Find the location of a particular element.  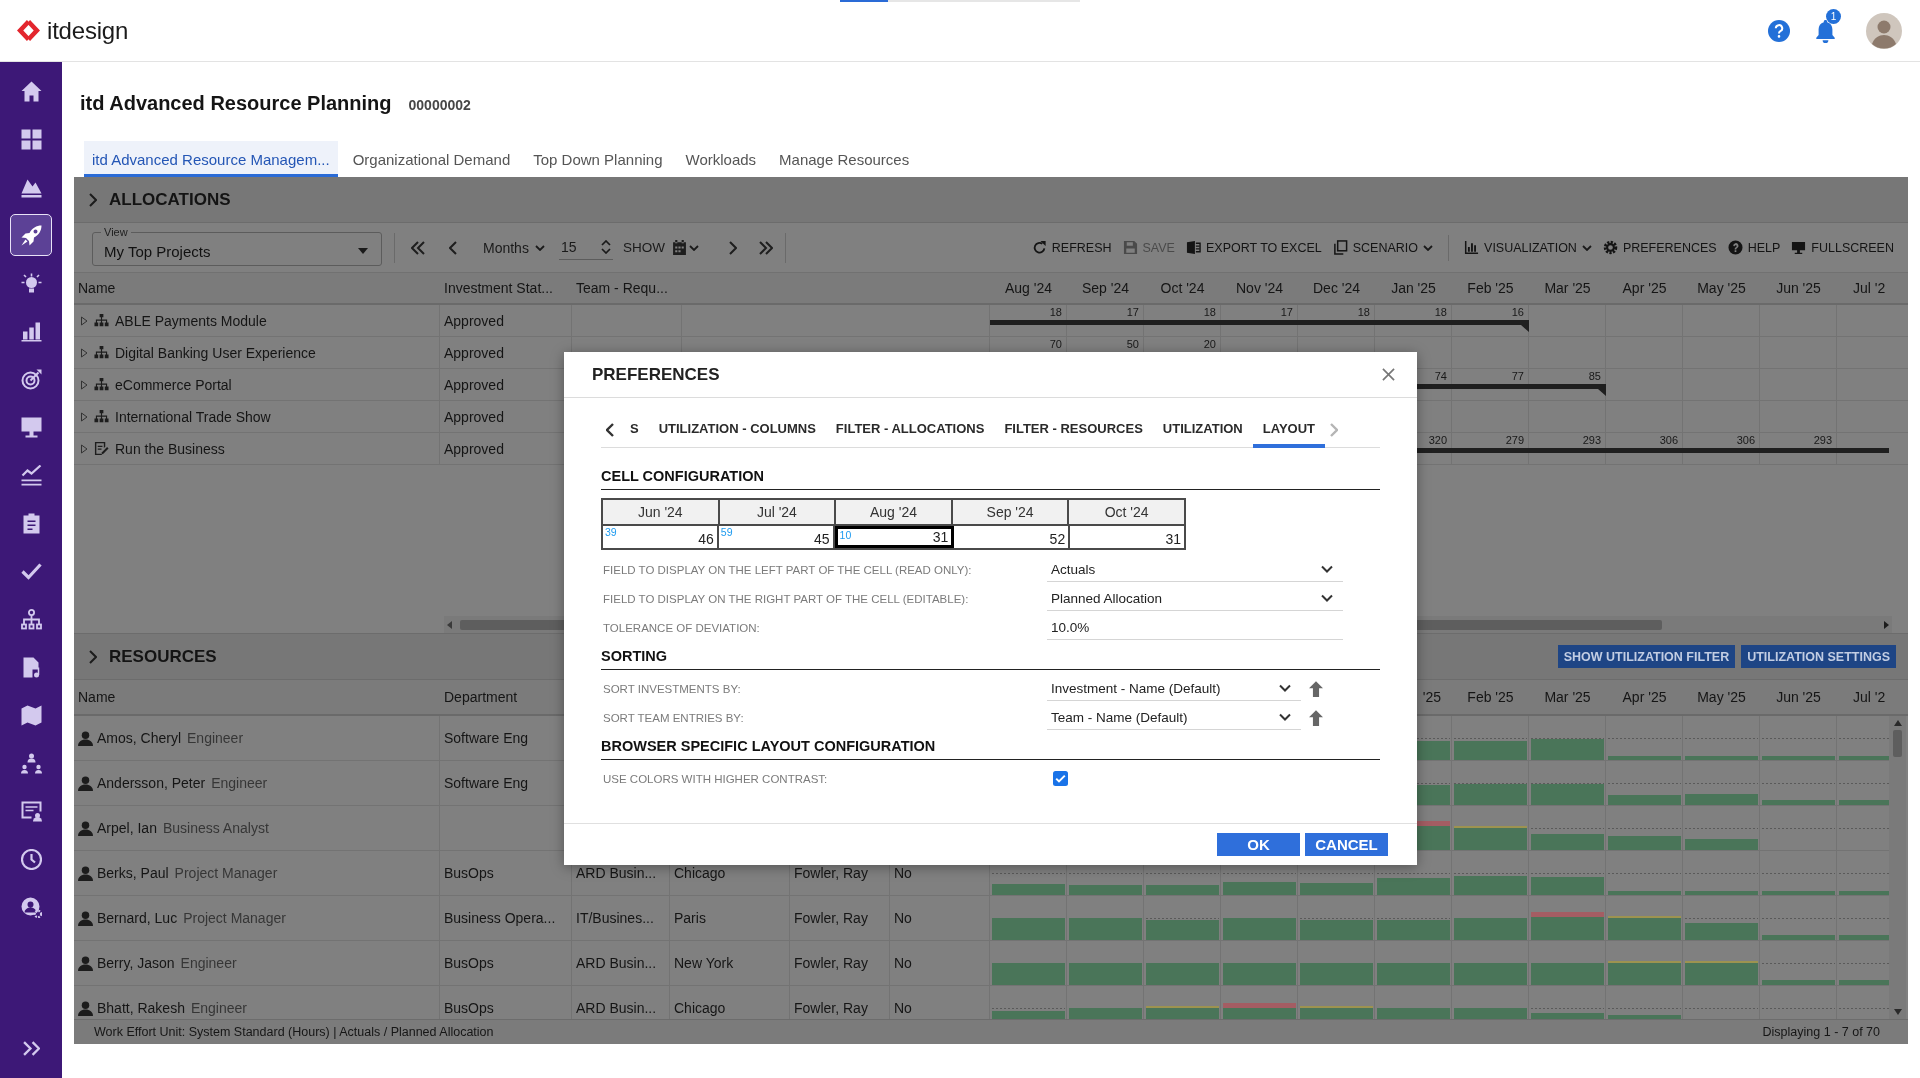

hours-value: 16 is located at coordinates (1517, 312).